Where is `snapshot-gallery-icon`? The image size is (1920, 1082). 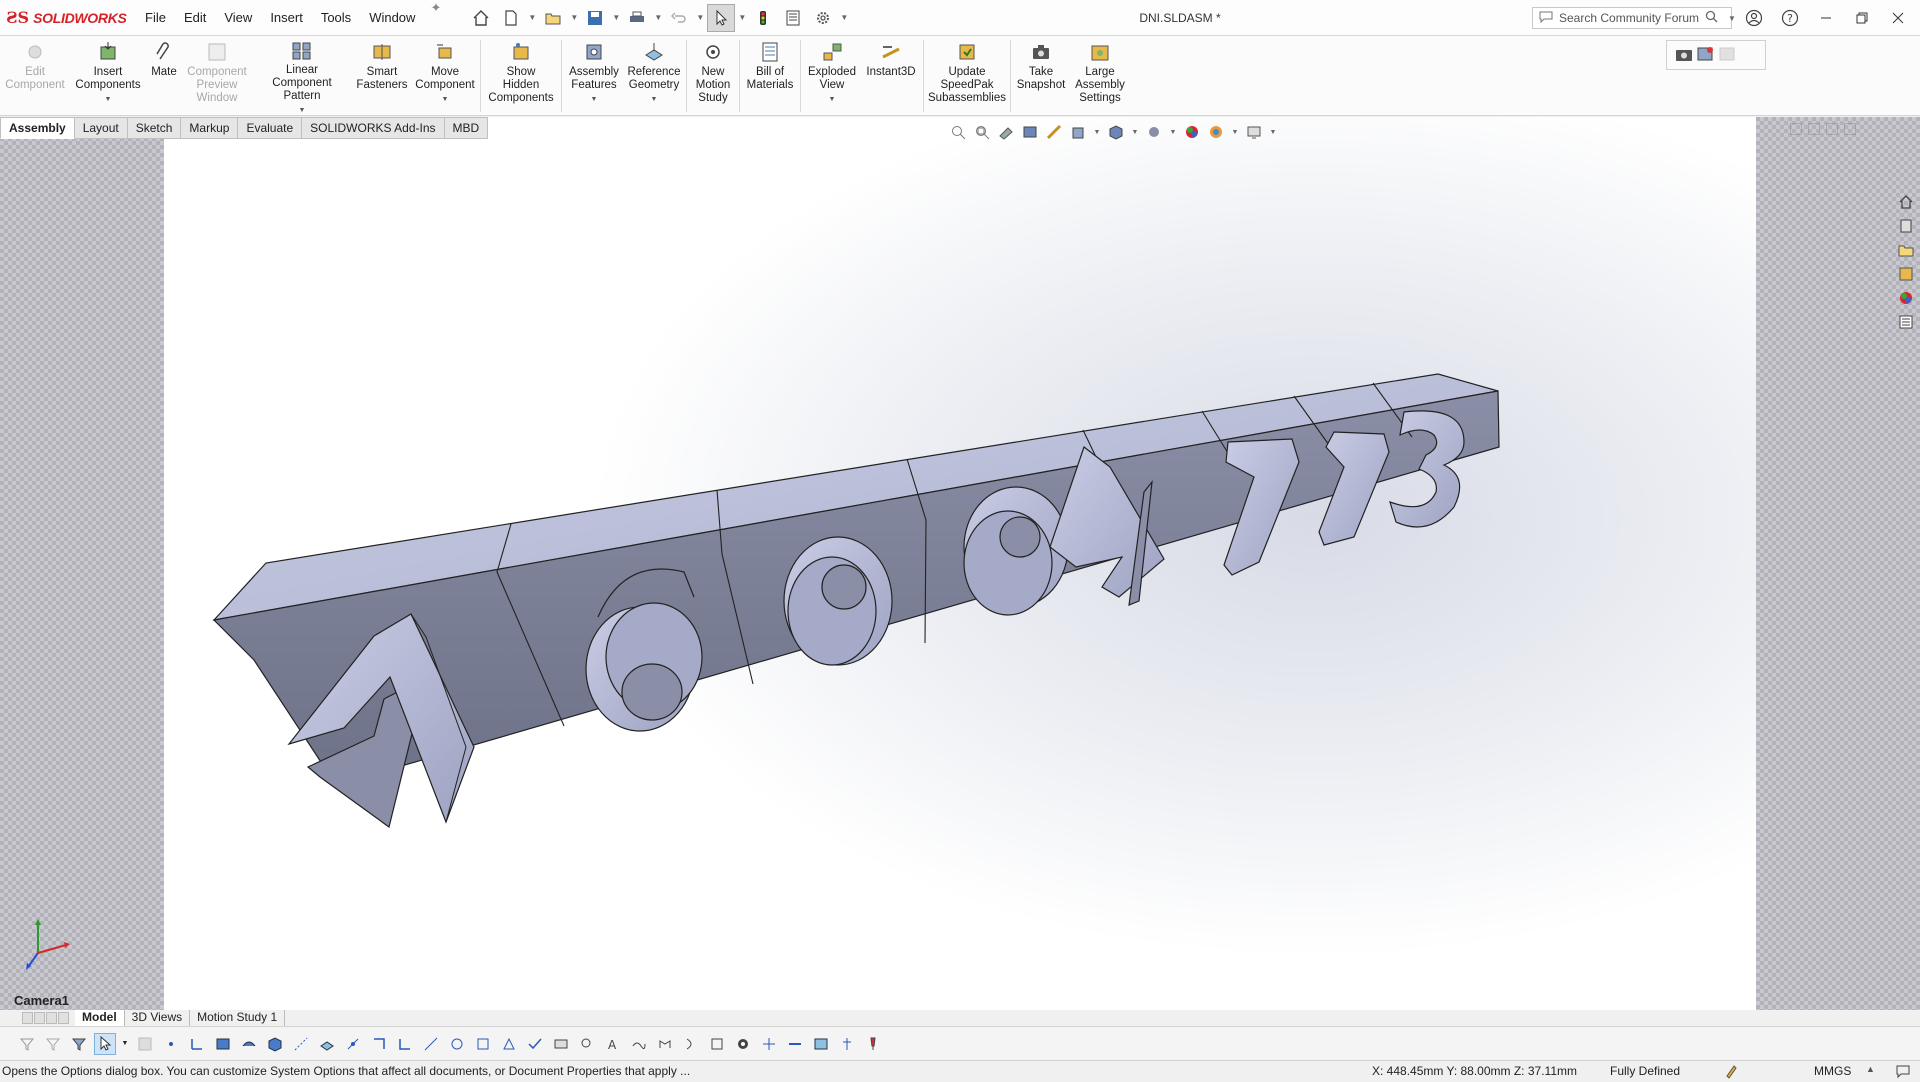 snapshot-gallery-icon is located at coordinates (1728, 55).